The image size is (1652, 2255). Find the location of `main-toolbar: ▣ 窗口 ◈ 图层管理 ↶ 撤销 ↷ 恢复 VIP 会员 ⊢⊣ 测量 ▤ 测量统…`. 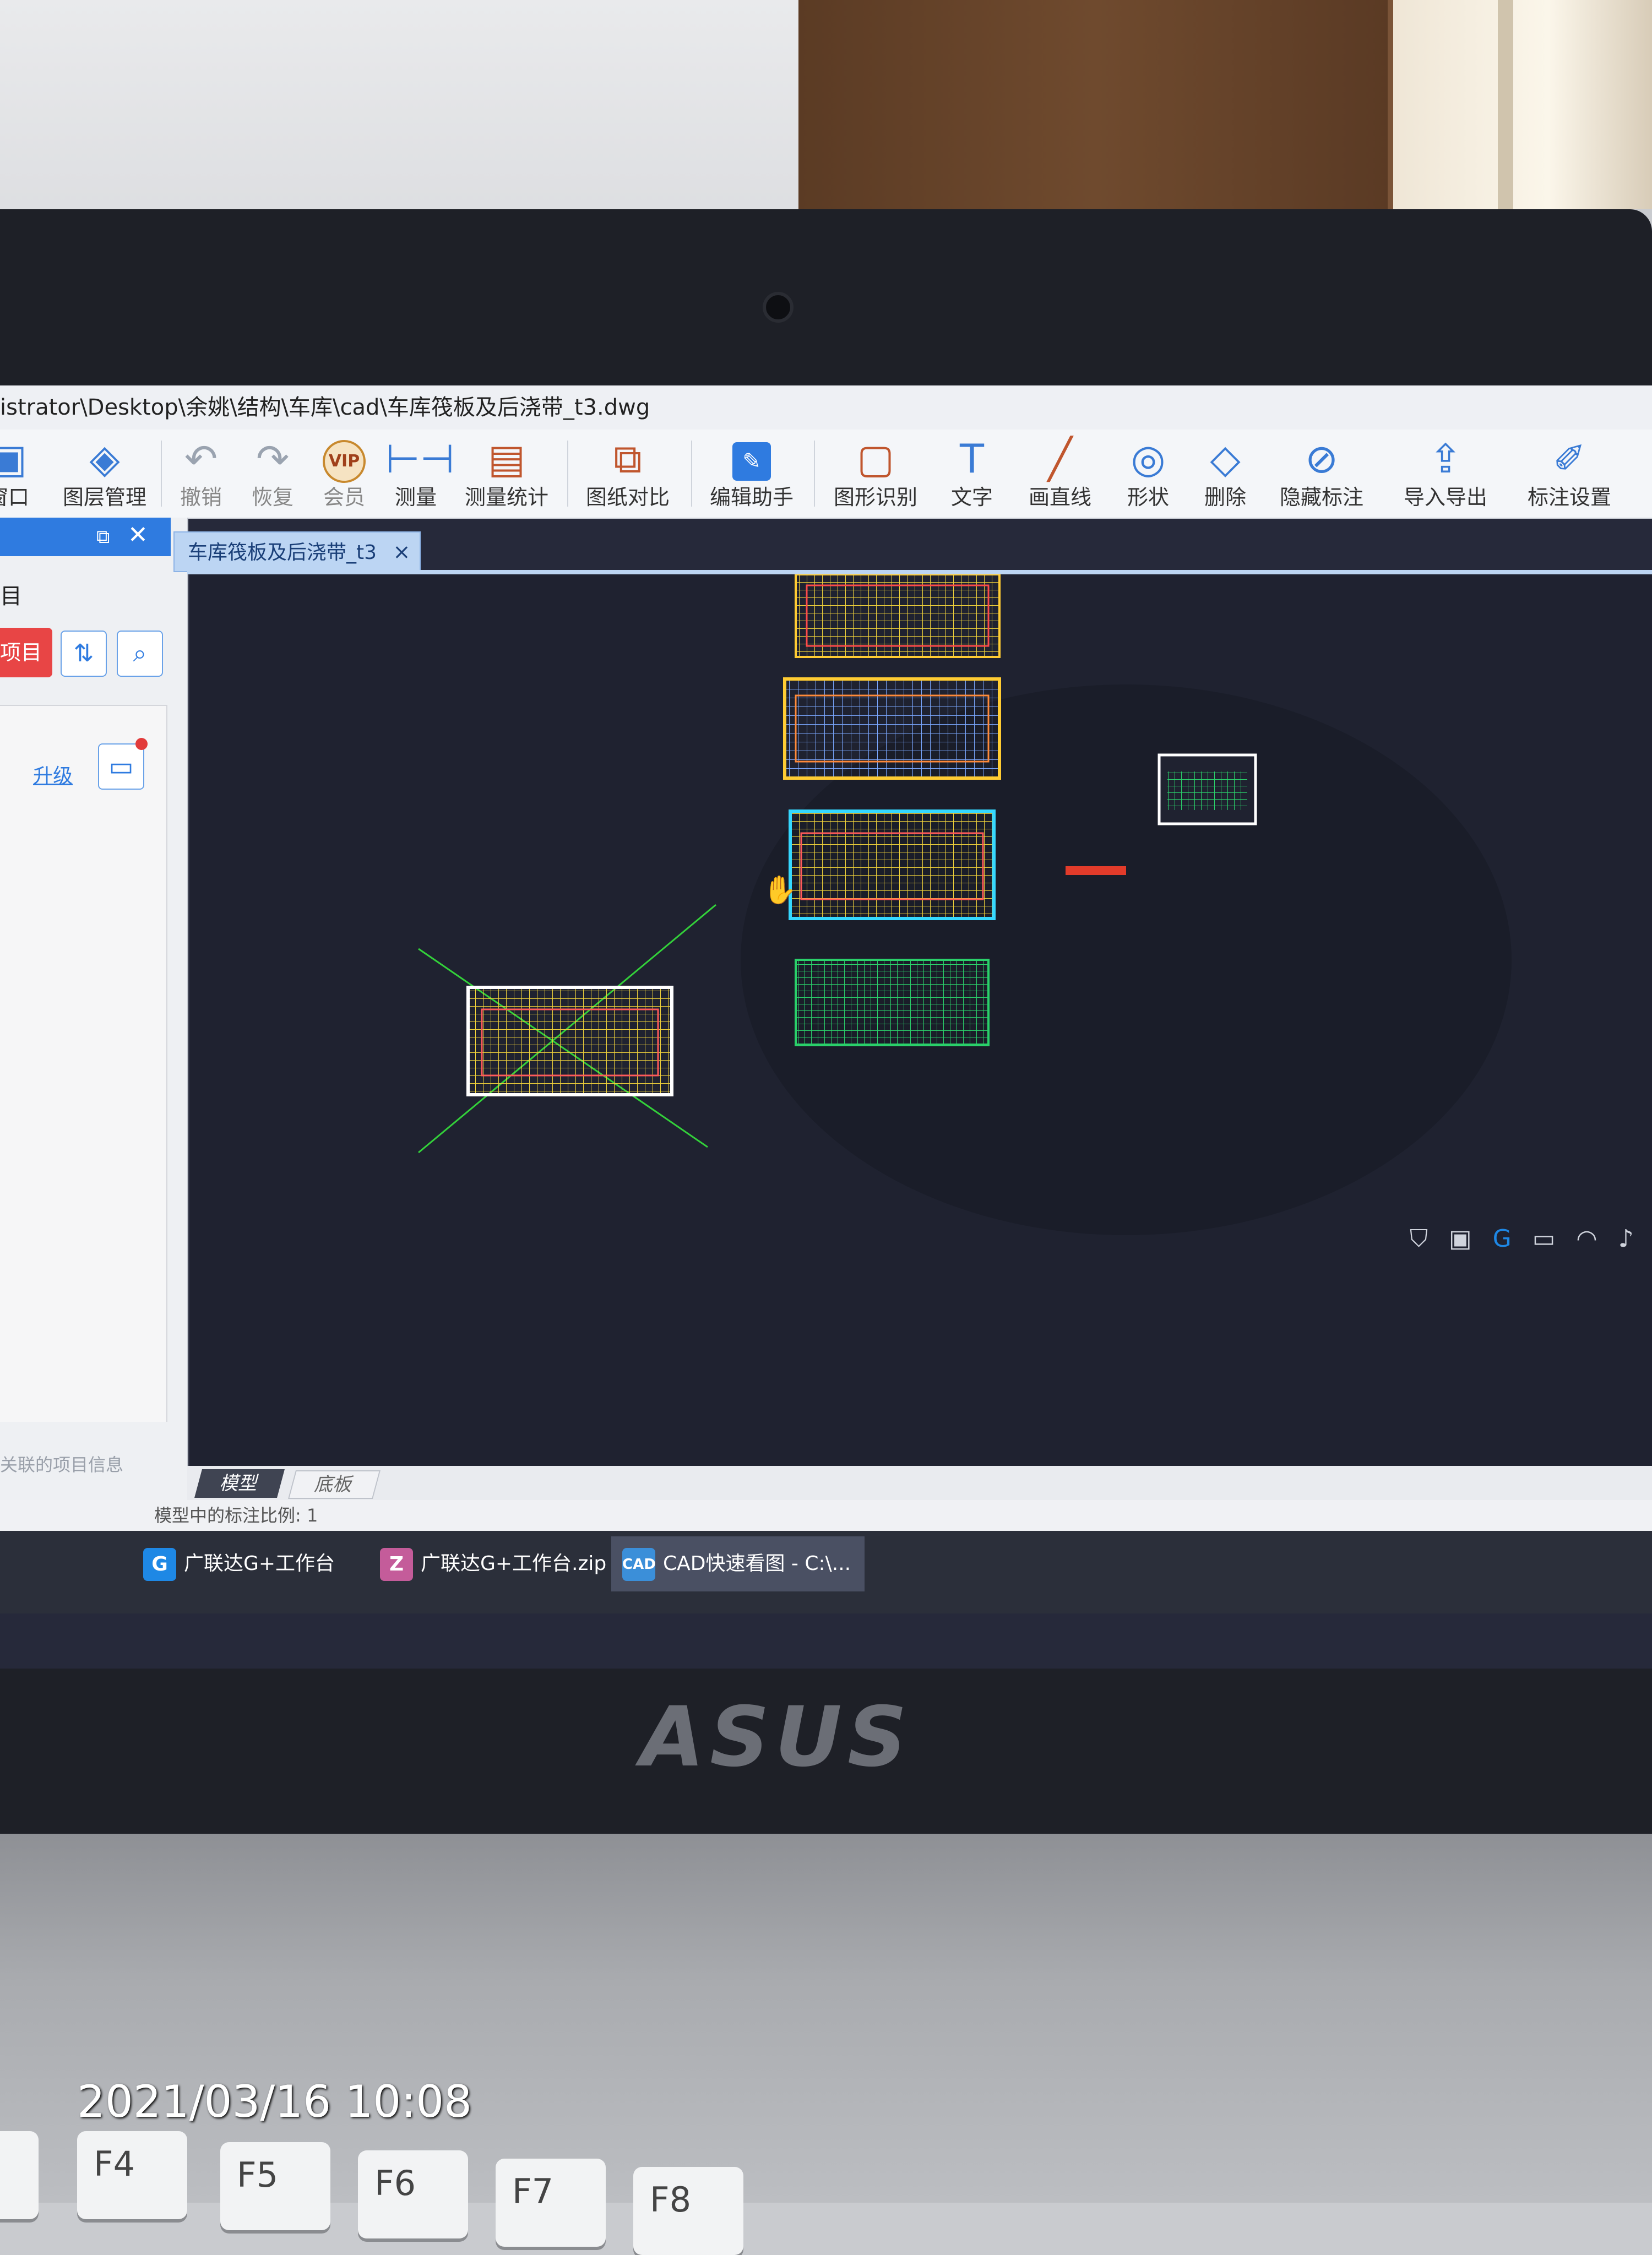

main-toolbar: ▣ 窗口 ◈ 图层管理 ↶ 撤销 ↷ 恢复 VIP 会员 ⊢⊣ 测量 ▤ 测量统… is located at coordinates (826, 474).